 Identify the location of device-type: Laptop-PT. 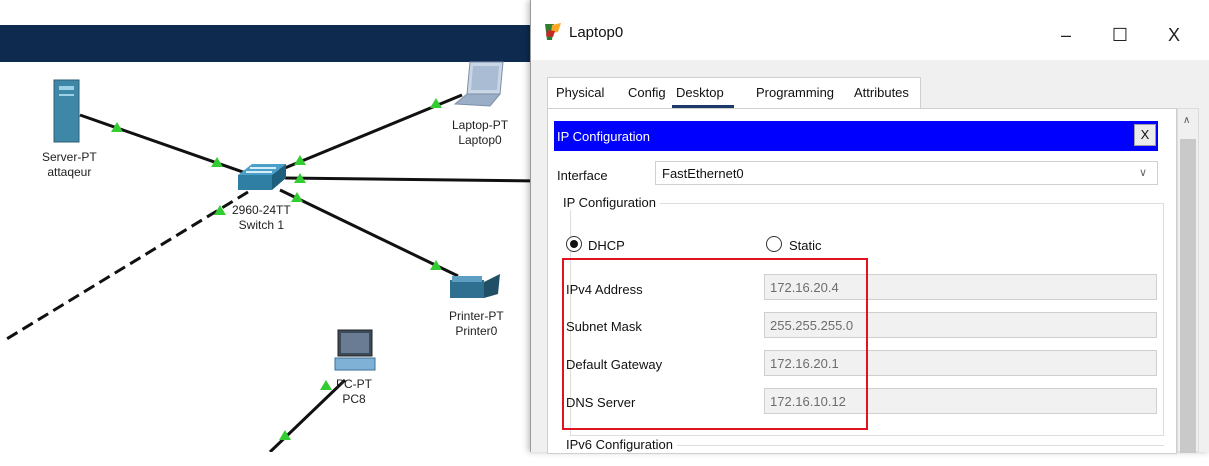
(480, 125).